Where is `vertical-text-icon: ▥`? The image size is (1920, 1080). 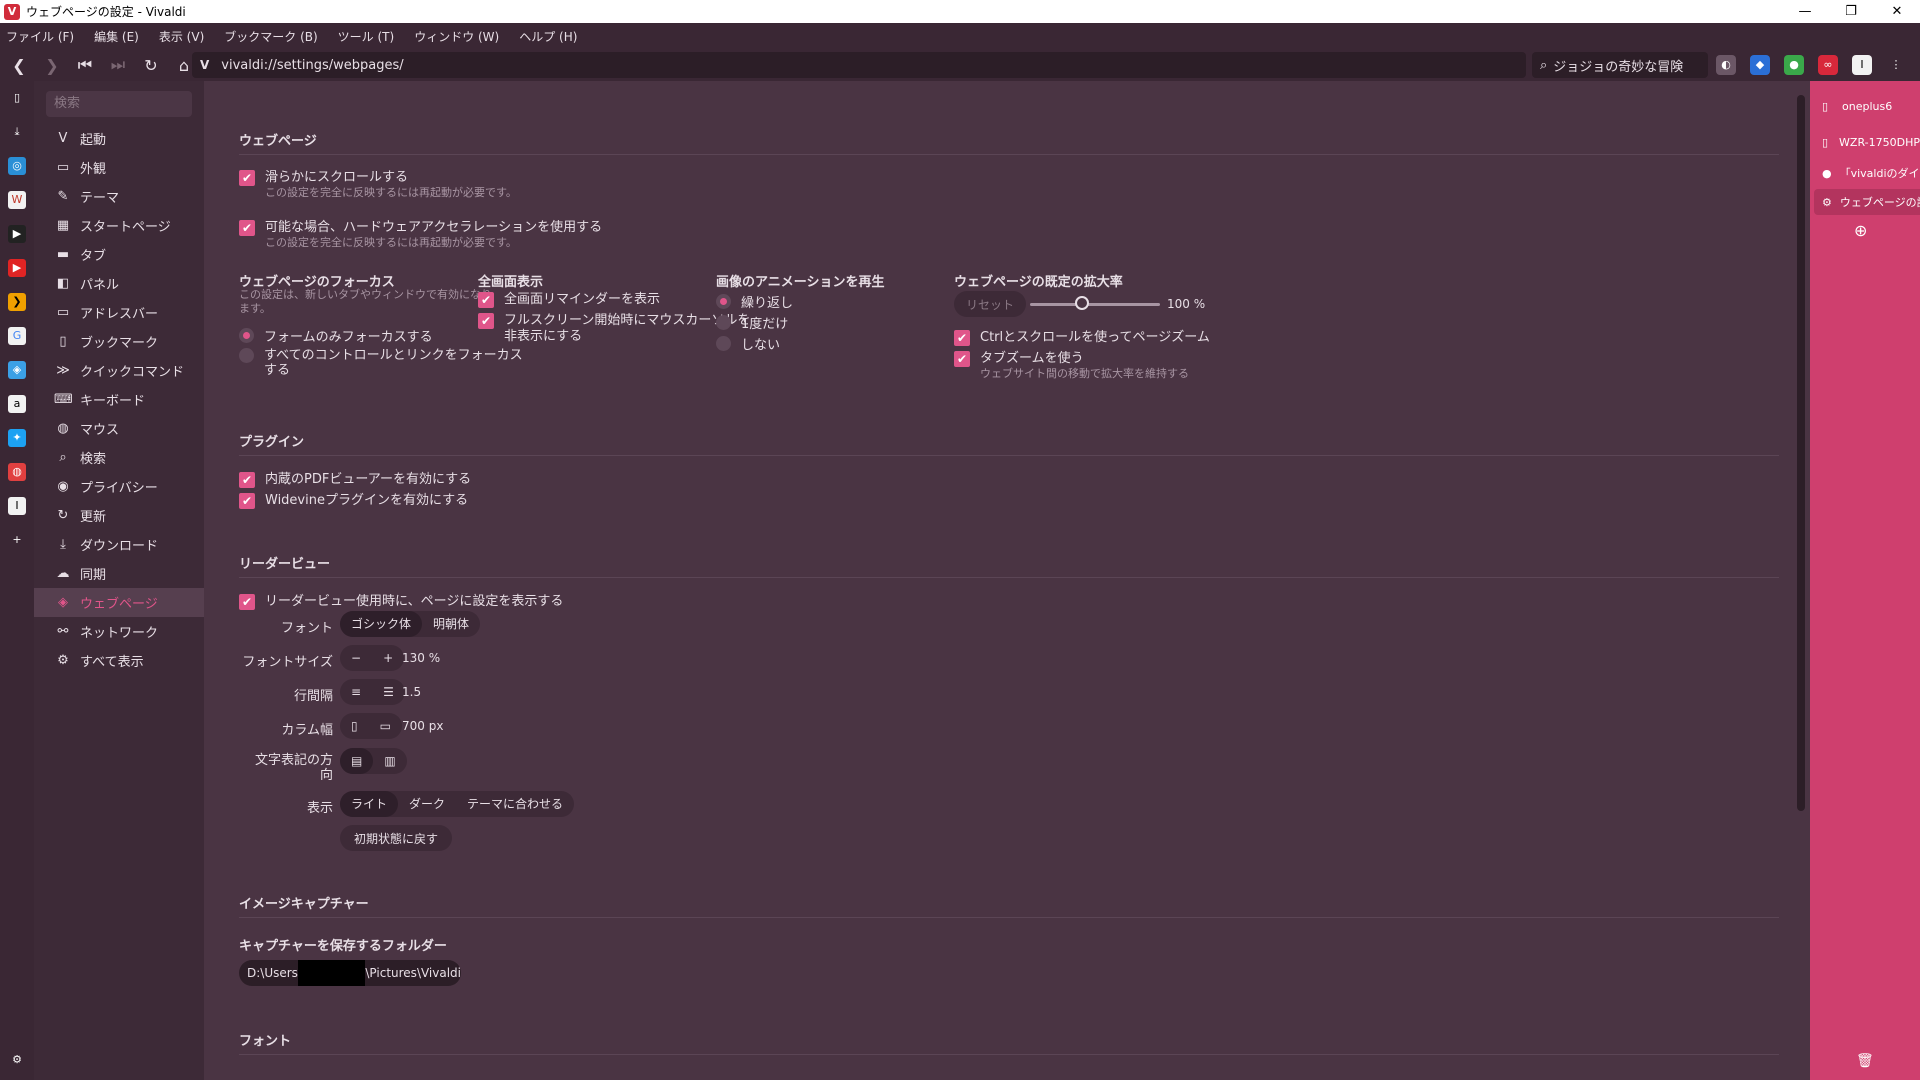
vertical-text-icon: ▥ is located at coordinates (389, 761).